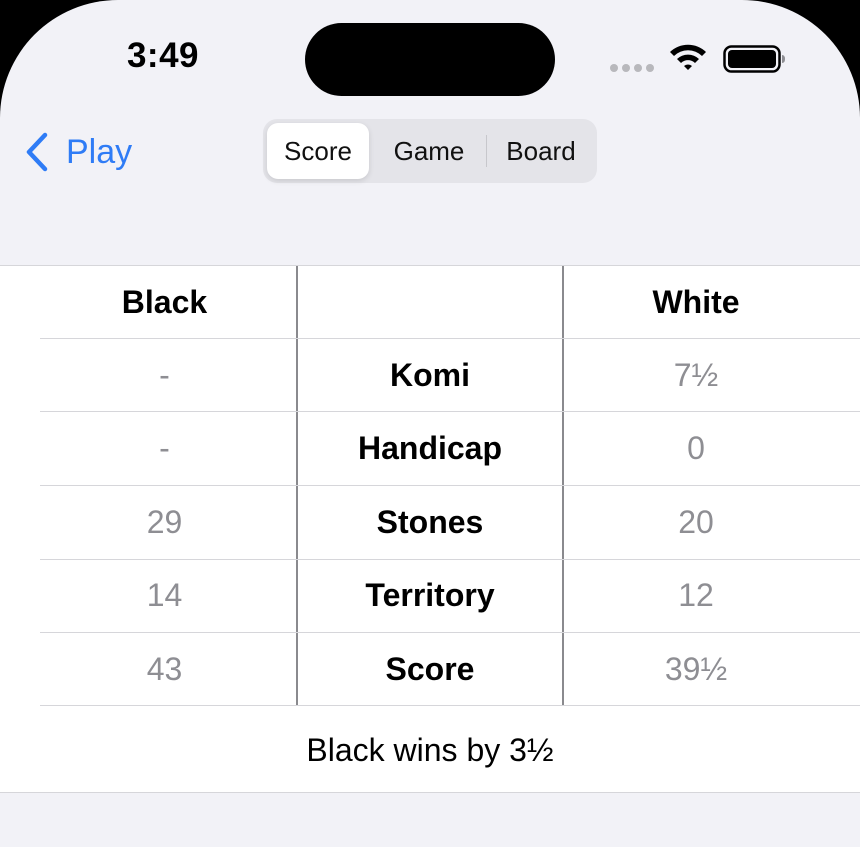 The height and width of the screenshot is (847, 860). What do you see at coordinates (688, 57) in the screenshot?
I see `wifi-icon` at bounding box center [688, 57].